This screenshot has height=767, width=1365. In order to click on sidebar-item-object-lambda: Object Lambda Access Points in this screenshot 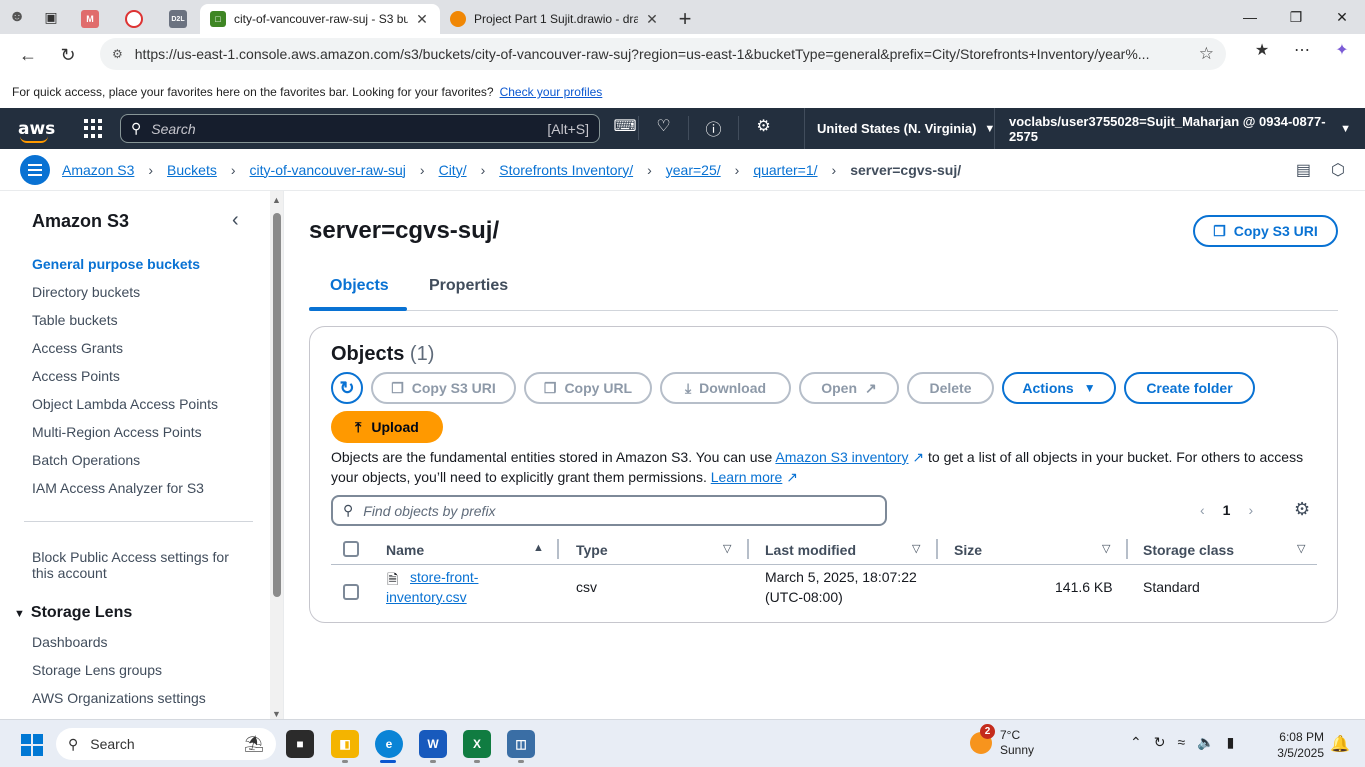, I will do `click(125, 404)`.